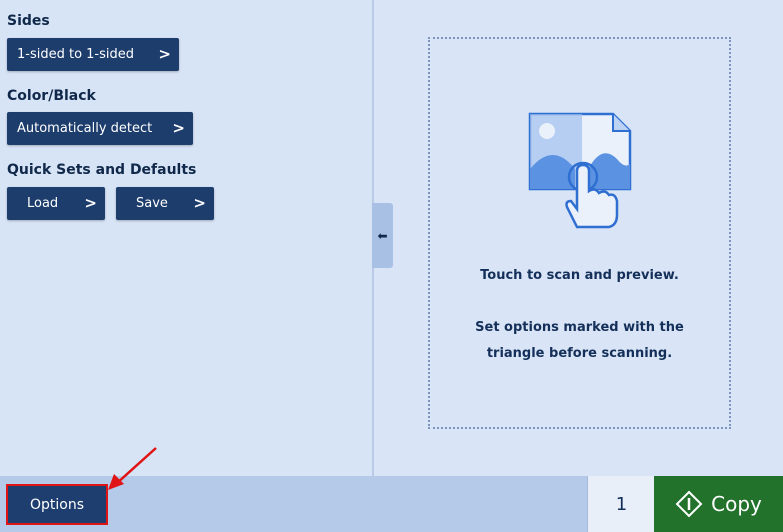  What do you see at coordinates (85, 128) in the screenshot?
I see `color-black-value: Automatically detect` at bounding box center [85, 128].